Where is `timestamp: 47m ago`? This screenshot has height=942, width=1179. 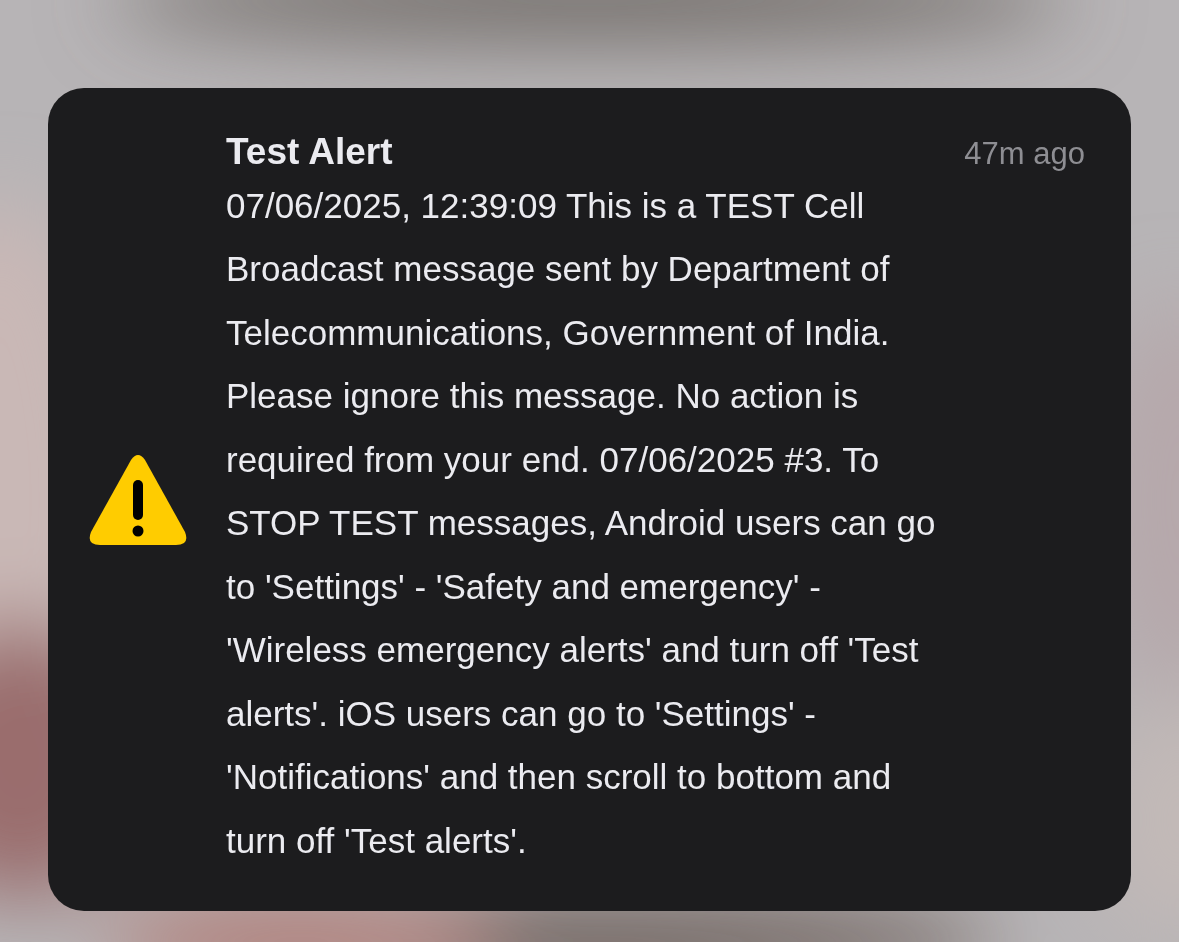
timestamp: 47m ago is located at coordinates (1024, 154).